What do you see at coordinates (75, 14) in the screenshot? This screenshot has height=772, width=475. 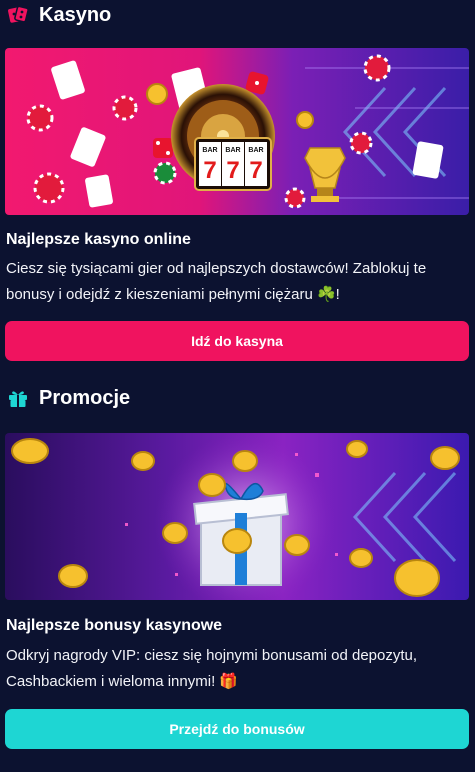 I see `casino-section-title: Kasyno` at bounding box center [75, 14].